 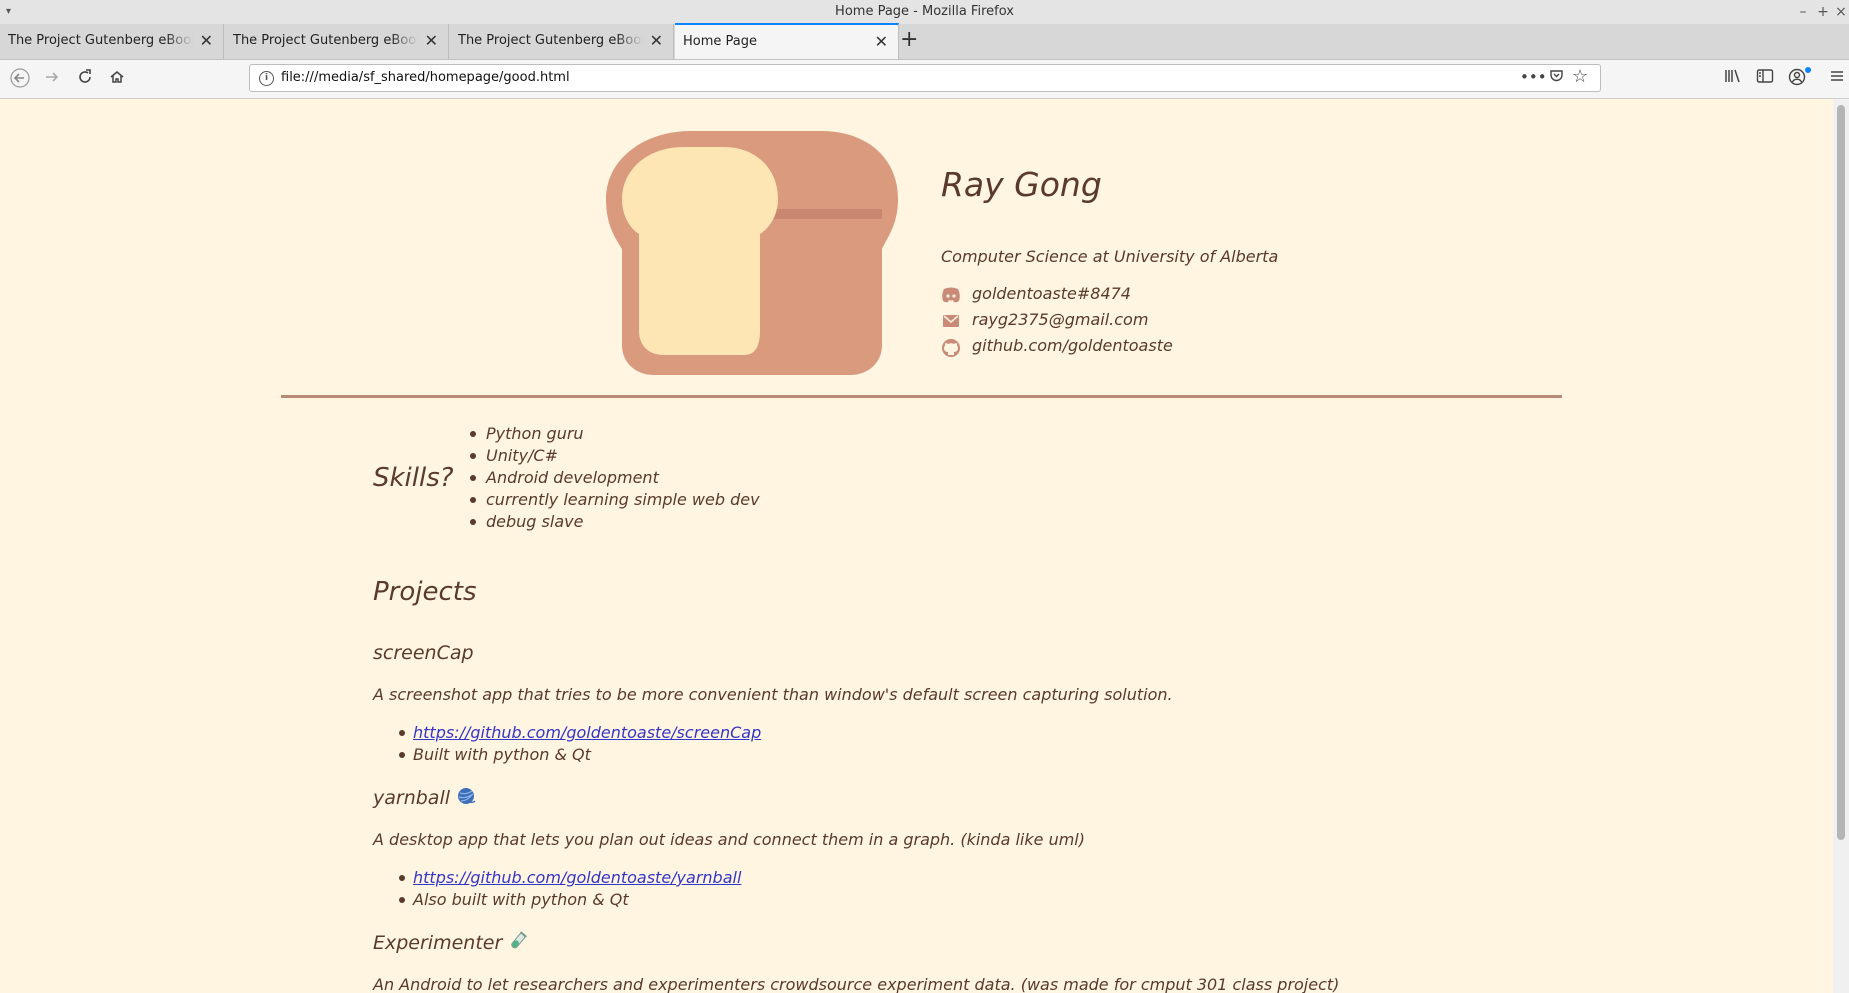 I want to click on list-item: currently learning simple web dev, so click(x=615, y=499).